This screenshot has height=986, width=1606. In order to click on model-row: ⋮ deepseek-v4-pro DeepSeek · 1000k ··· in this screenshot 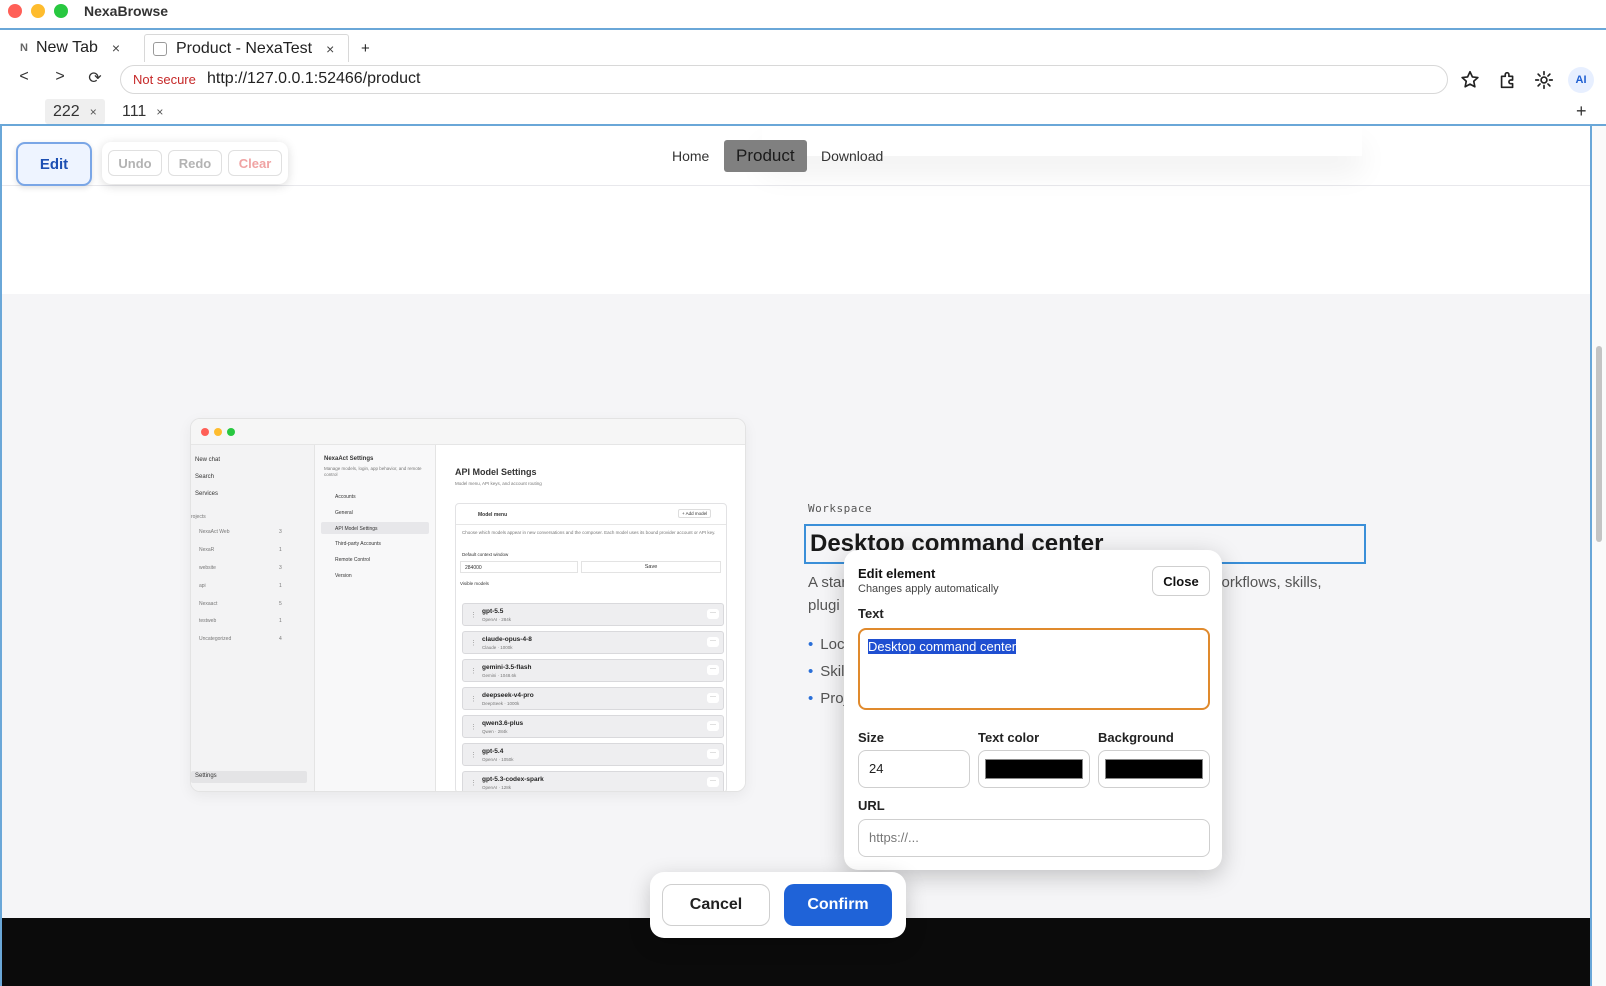, I will do `click(593, 698)`.